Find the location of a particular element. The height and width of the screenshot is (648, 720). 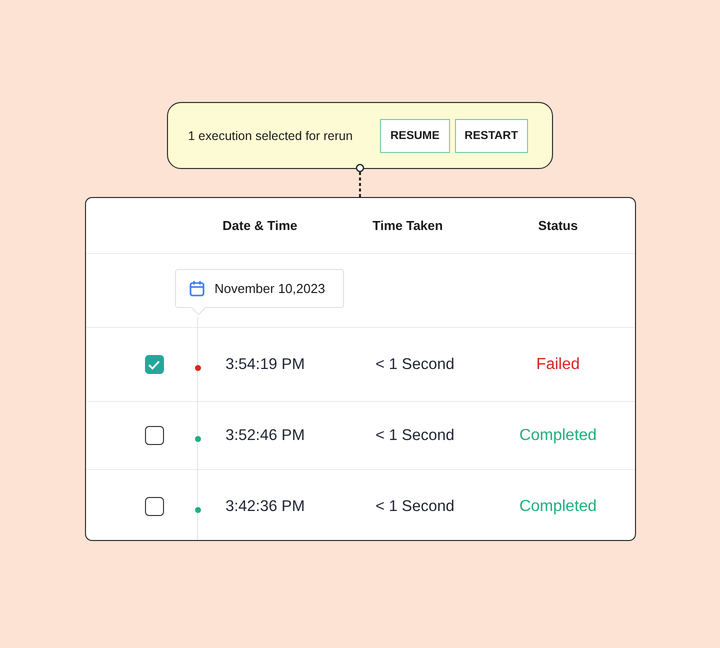

time-cell-text: 3:42:36 PM is located at coordinates (265, 507).